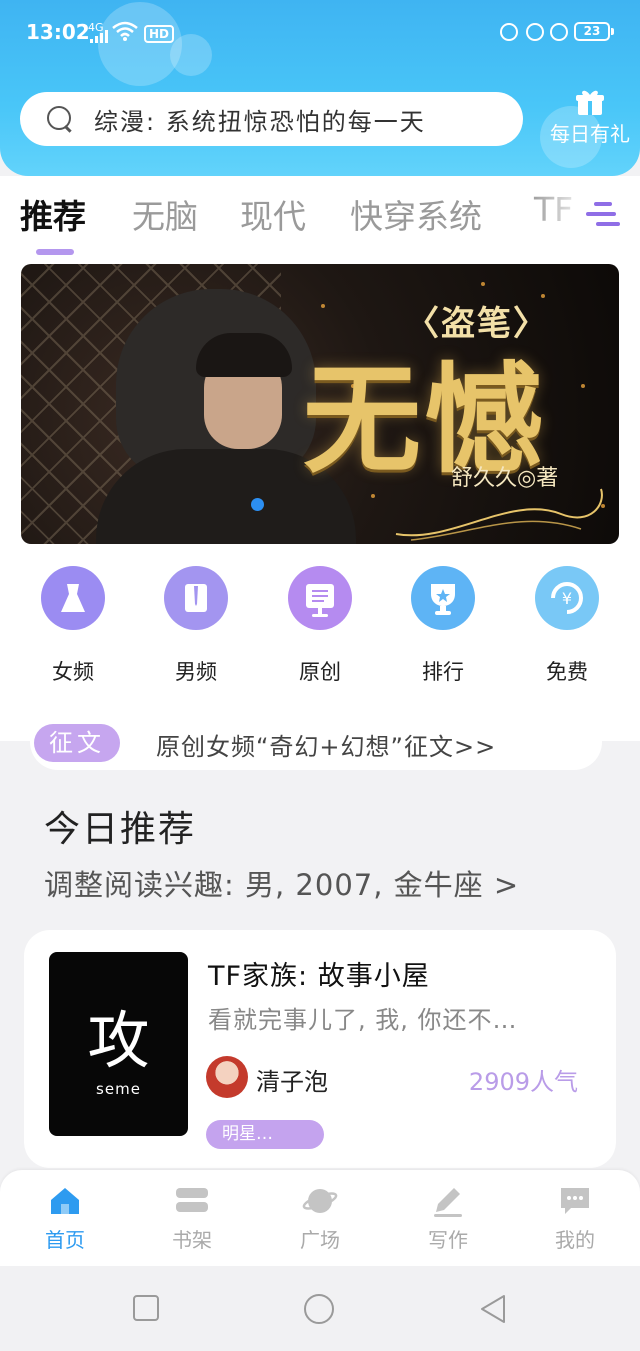 The image size is (640, 1351). I want to click on status-bar: 13:02 4G HD 23, so click(320, 33).